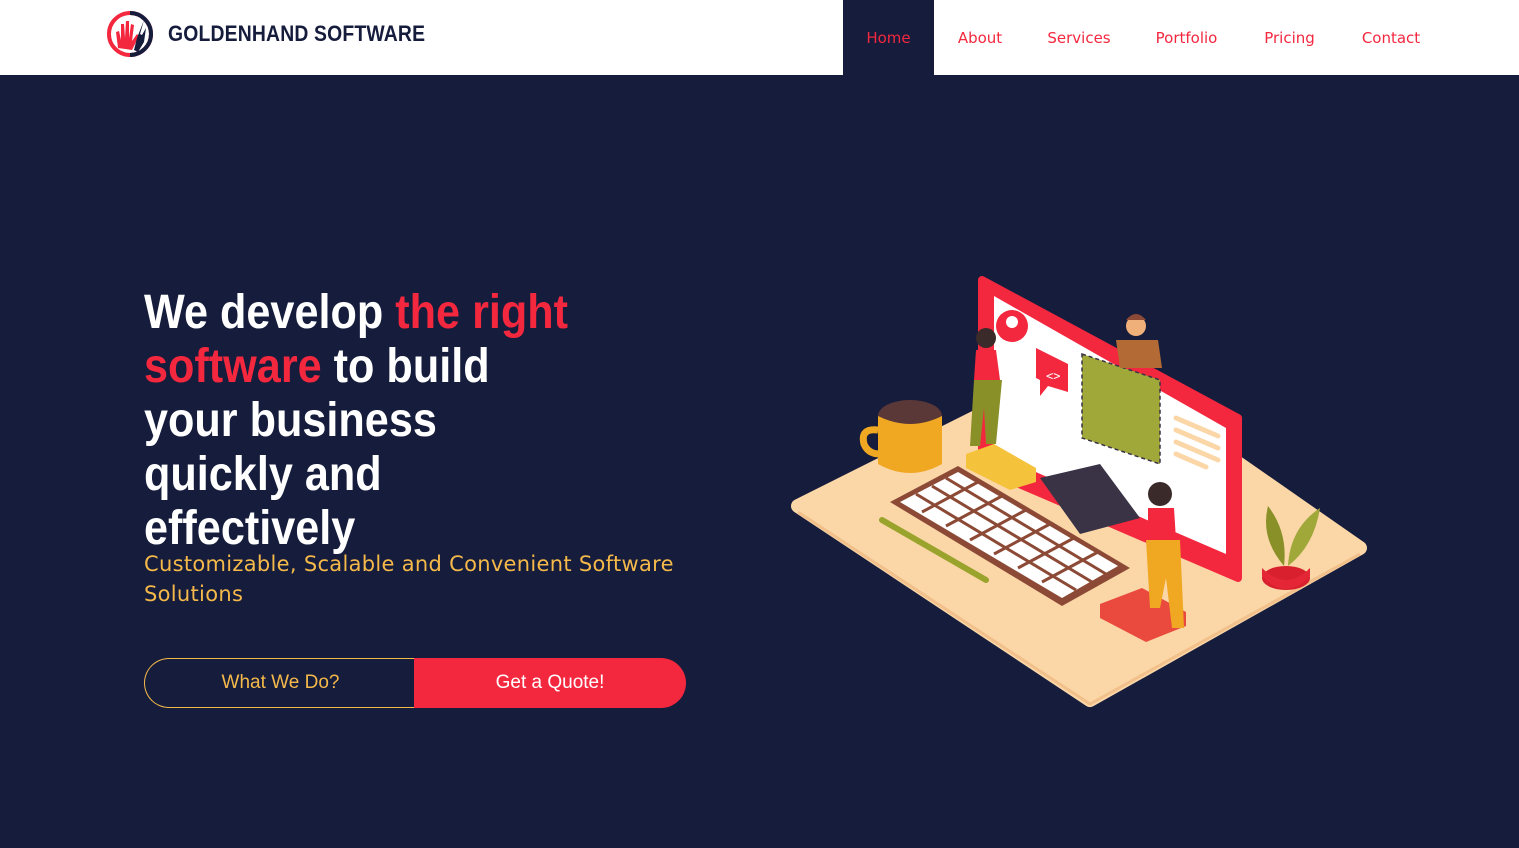  What do you see at coordinates (1186, 37) in the screenshot?
I see `nav-portfolio: Portfolio` at bounding box center [1186, 37].